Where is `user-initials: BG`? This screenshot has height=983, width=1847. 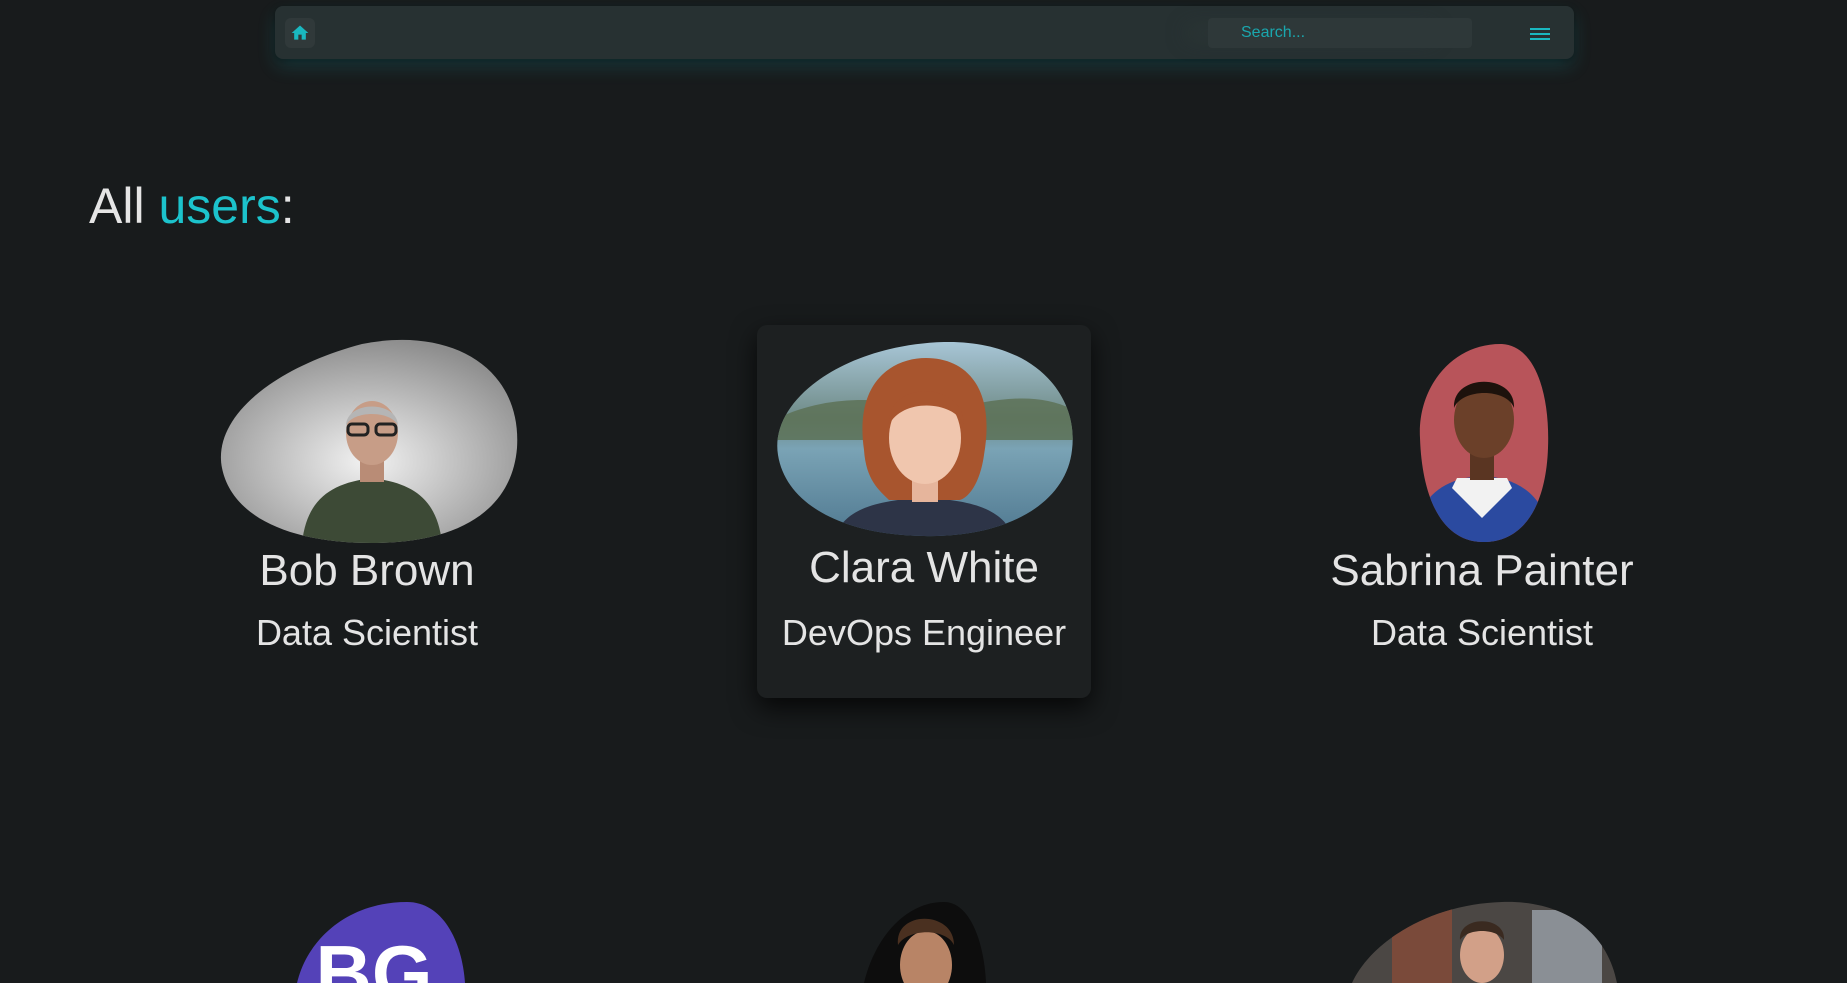
user-initials: BG is located at coordinates (374, 956).